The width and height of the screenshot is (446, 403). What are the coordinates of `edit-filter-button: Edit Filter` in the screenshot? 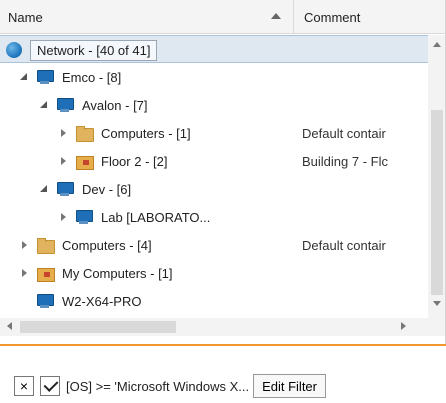 It's located at (289, 386).